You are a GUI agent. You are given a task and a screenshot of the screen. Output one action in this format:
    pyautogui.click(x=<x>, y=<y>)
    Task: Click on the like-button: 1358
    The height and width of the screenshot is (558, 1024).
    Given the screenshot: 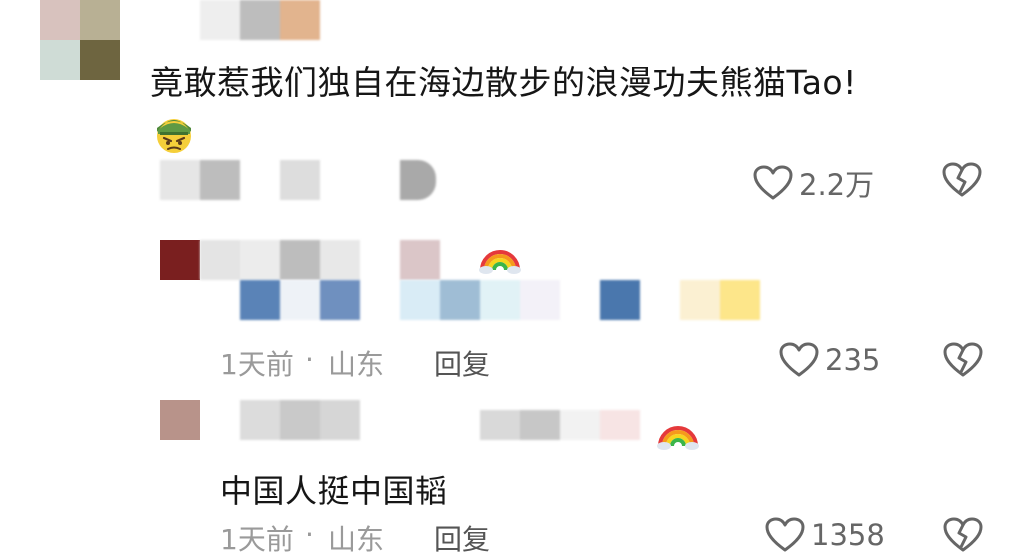 What is the action you would take?
    pyautogui.click(x=825, y=535)
    